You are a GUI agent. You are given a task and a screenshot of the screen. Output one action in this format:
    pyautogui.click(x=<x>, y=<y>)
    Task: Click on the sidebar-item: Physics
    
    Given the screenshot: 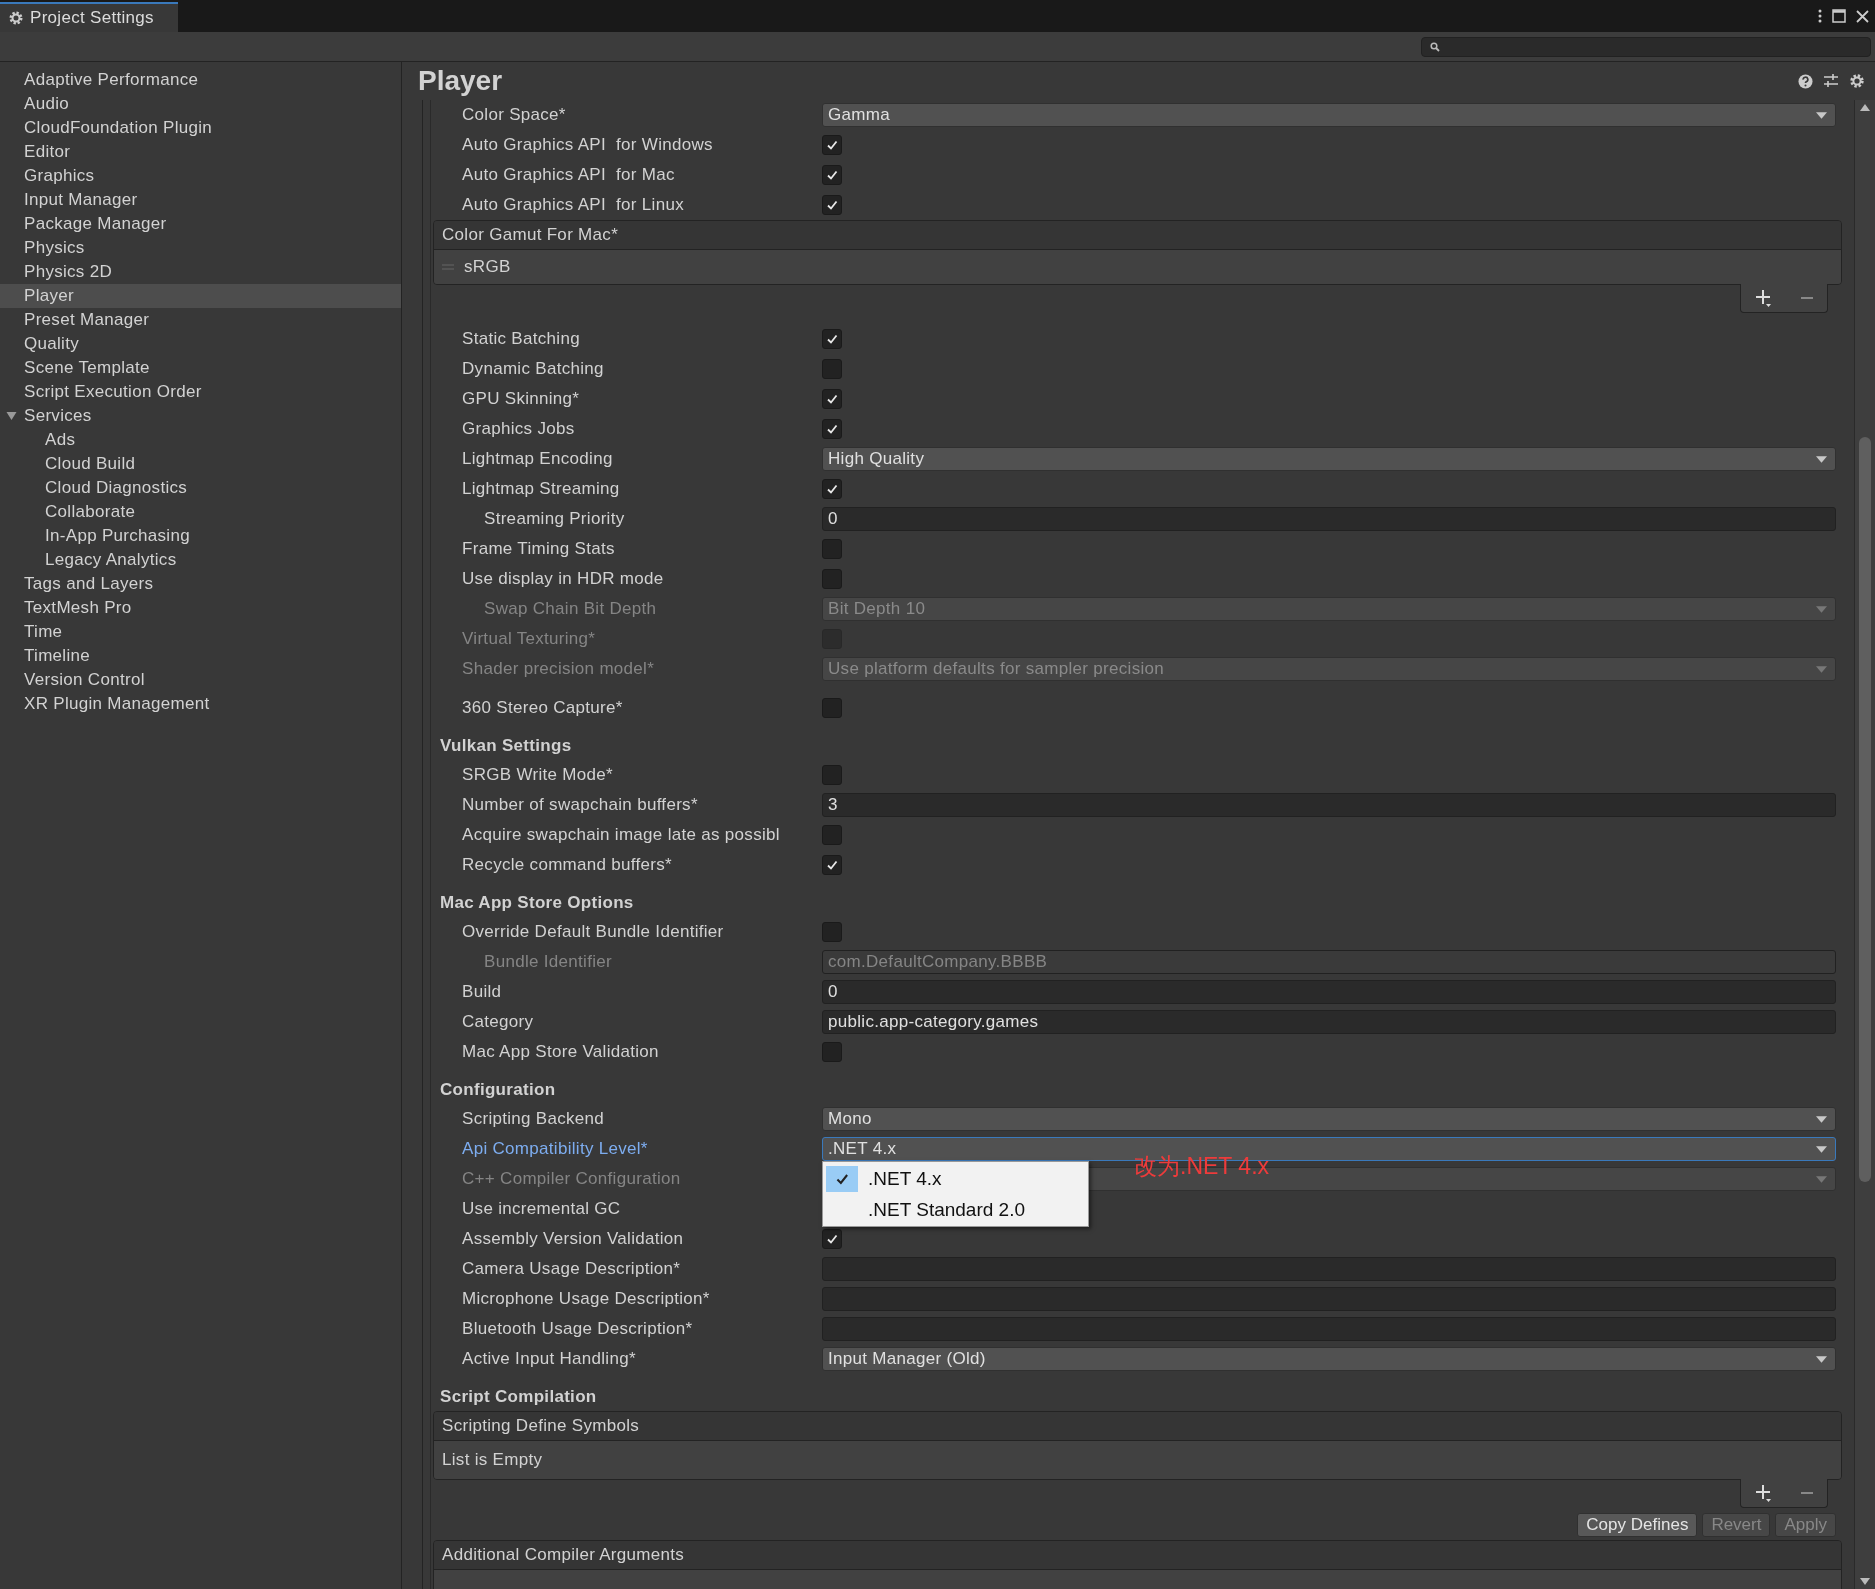 What is the action you would take?
    pyautogui.click(x=200, y=248)
    